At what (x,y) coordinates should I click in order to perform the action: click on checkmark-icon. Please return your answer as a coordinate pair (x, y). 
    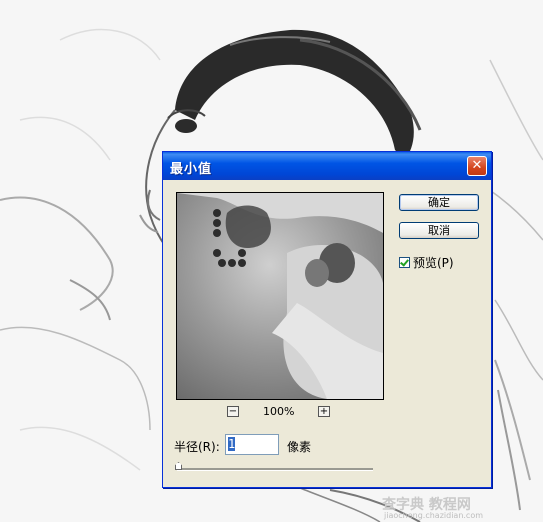
    Looking at the image, I should click on (404, 262).